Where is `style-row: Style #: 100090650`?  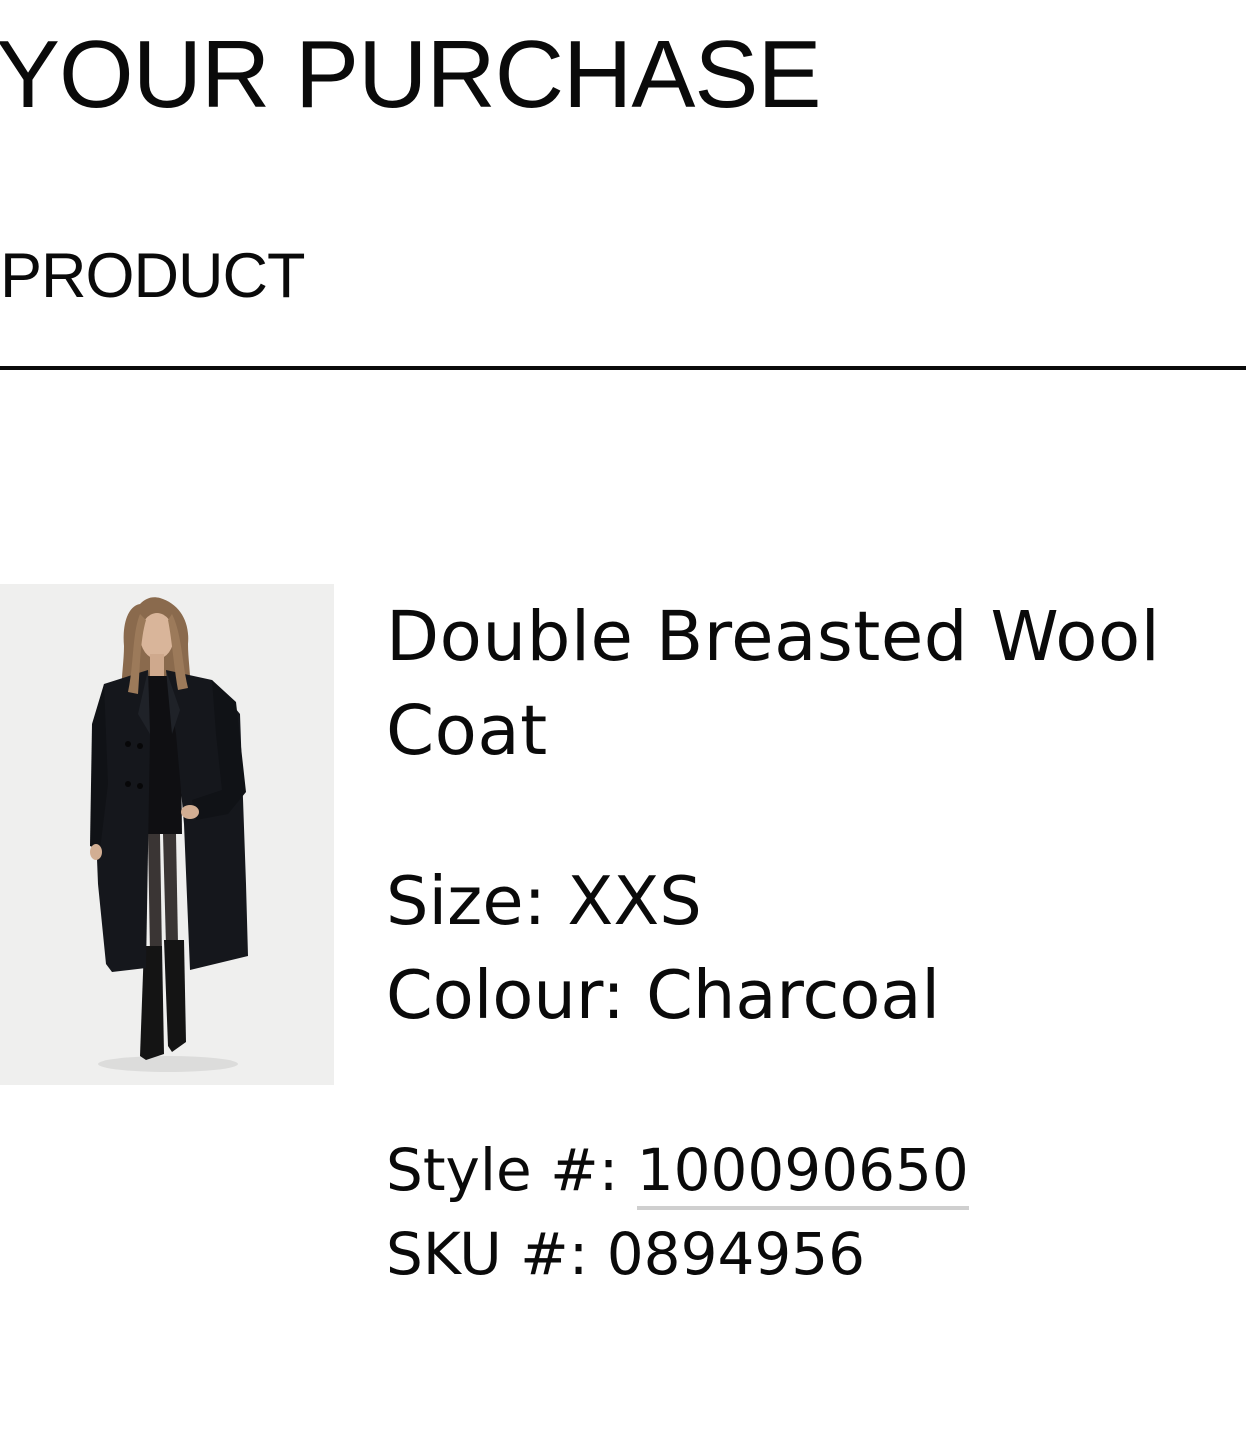 style-row: Style #: 100090650 is located at coordinates (677, 1170).